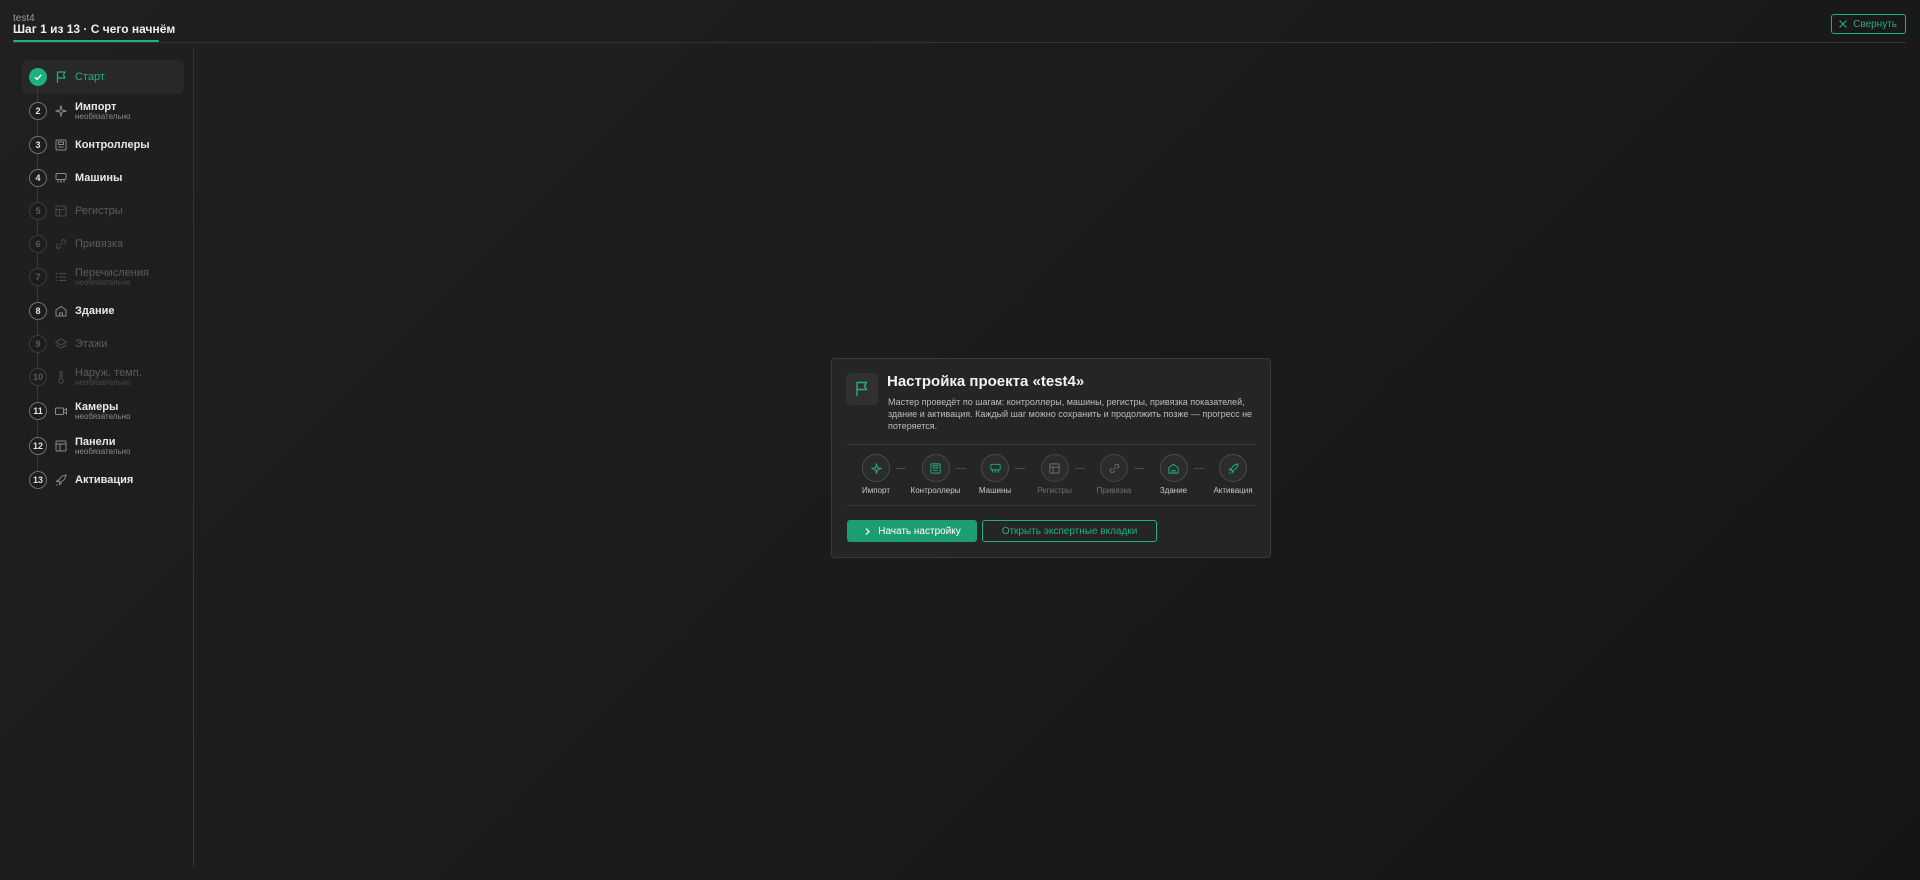 This screenshot has height=880, width=1920. What do you see at coordinates (38, 244) in the screenshot?
I see `step-number: 6` at bounding box center [38, 244].